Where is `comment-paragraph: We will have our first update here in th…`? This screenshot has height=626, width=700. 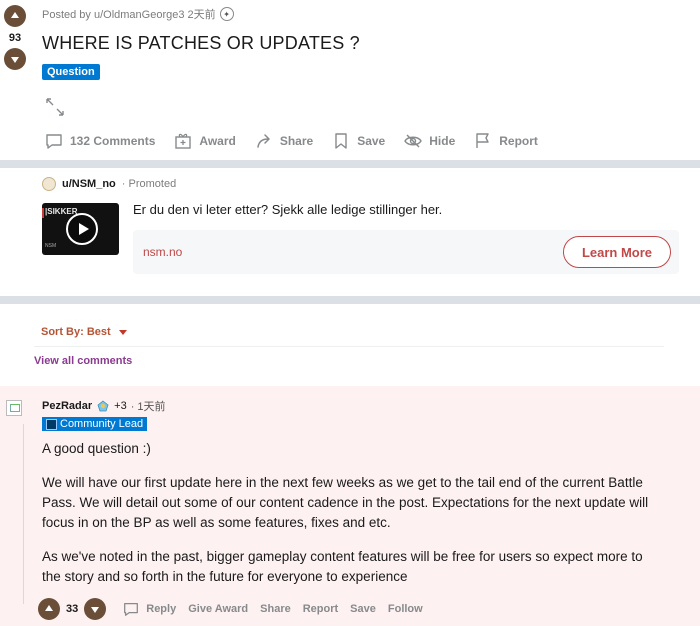 comment-paragraph: We will have our first update here in th… is located at coordinates (345, 502).